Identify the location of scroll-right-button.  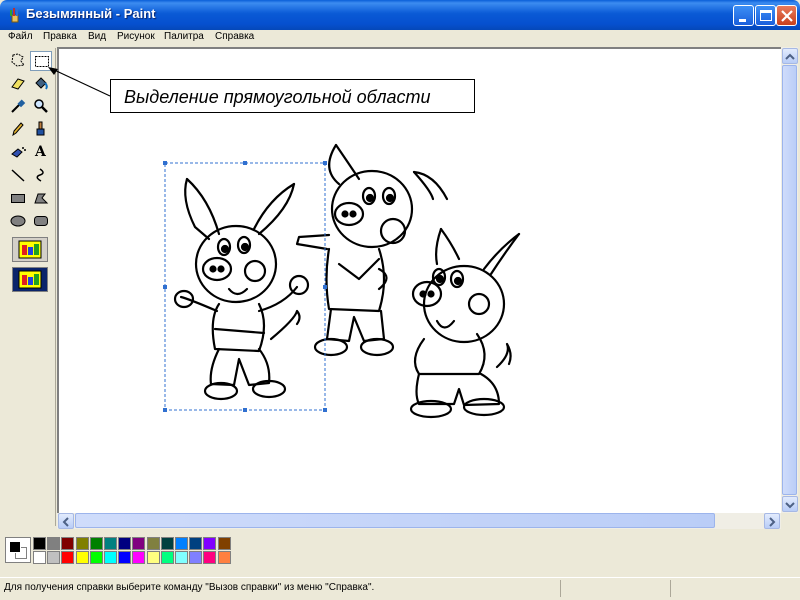
(772, 521).